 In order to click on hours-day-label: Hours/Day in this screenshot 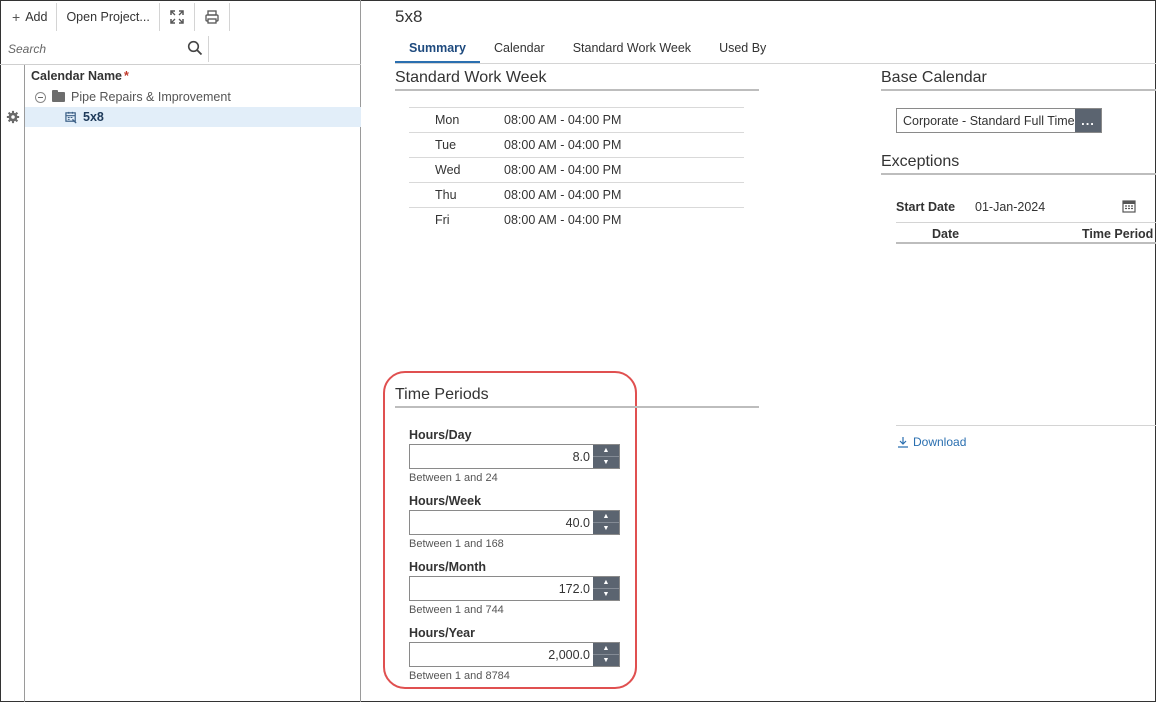, I will do `click(440, 435)`.